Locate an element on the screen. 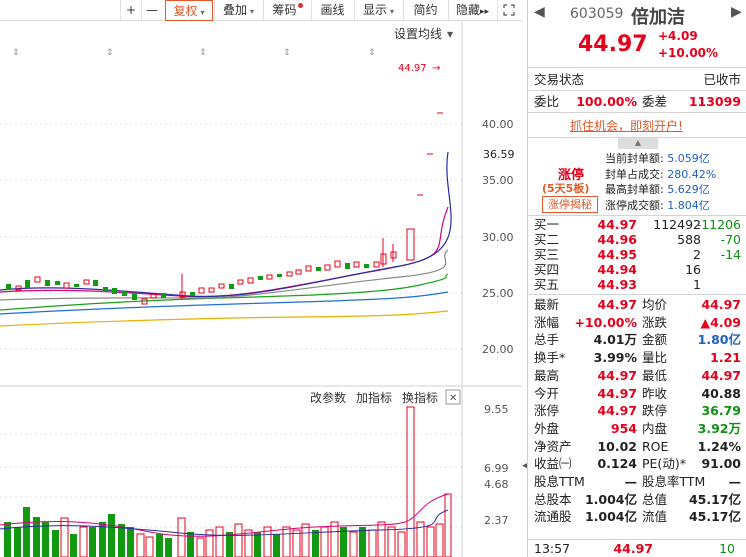  stat-label: 最高 is located at coordinates (547, 375).